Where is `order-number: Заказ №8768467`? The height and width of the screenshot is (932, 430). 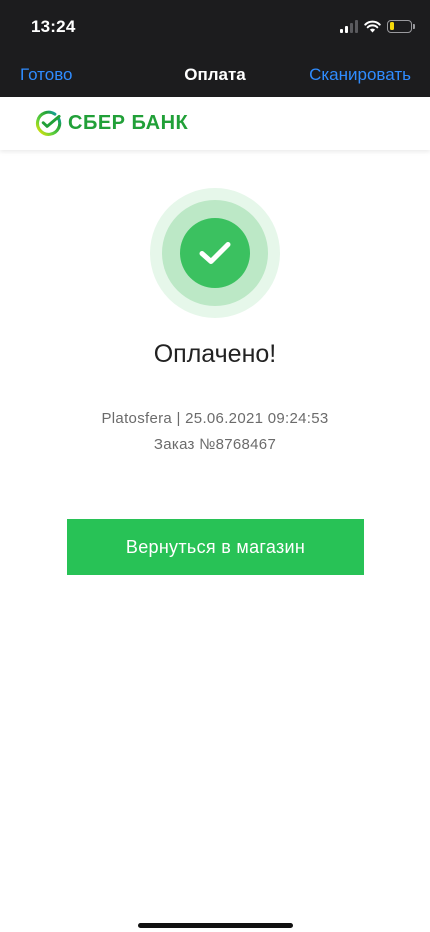
order-number: Заказ №8768467 is located at coordinates (215, 444).